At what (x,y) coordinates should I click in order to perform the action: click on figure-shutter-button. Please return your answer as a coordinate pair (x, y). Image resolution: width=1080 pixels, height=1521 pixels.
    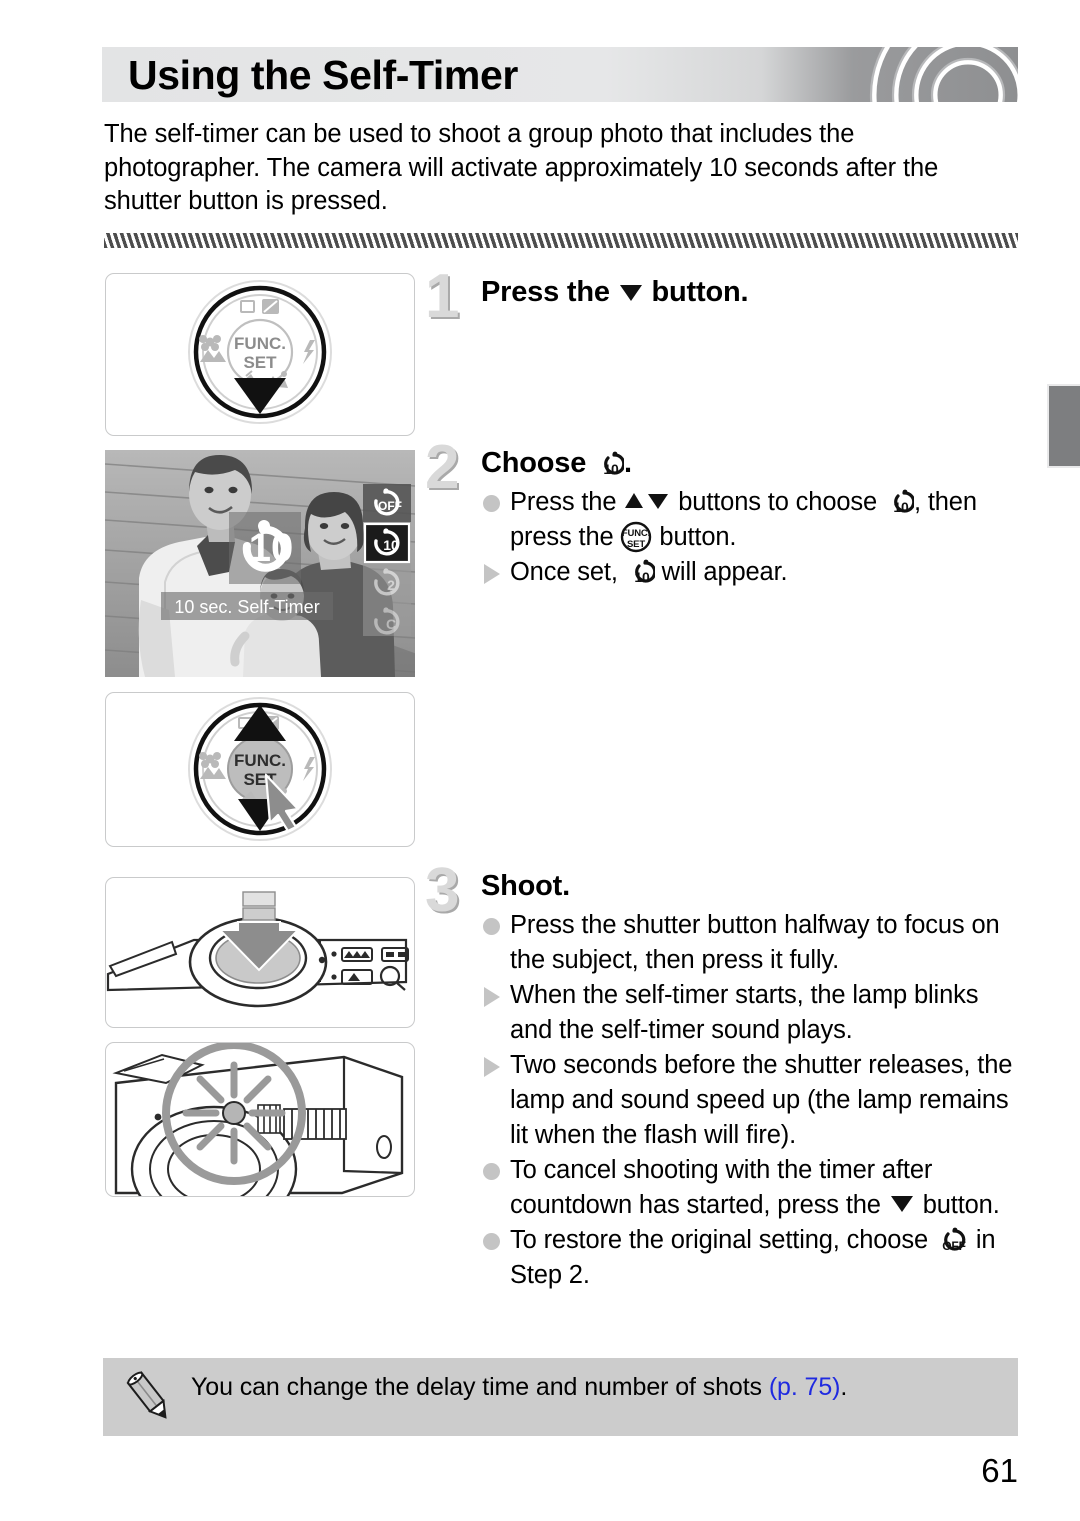
    Looking at the image, I should click on (260, 952).